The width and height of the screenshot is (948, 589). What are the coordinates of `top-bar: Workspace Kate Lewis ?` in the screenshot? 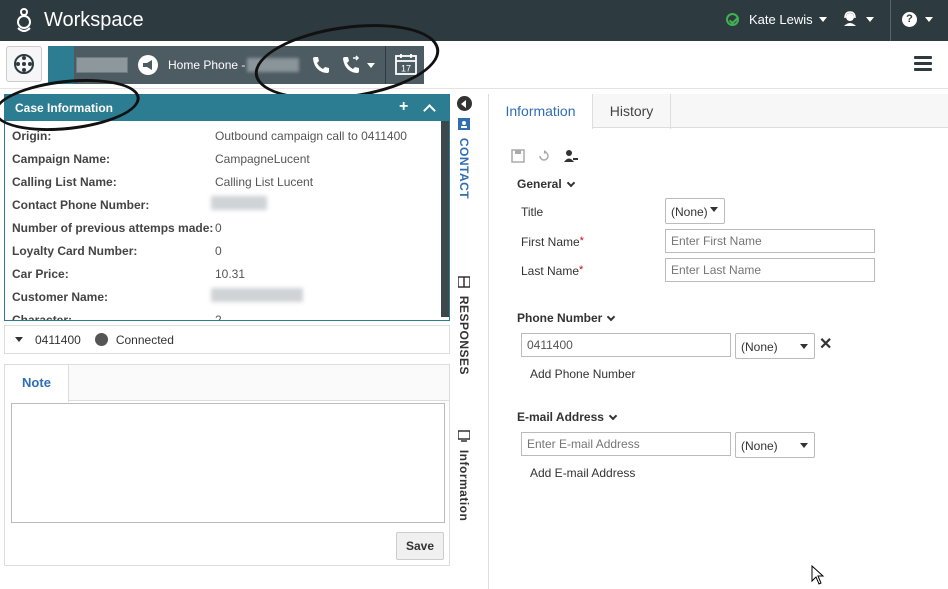 It's located at (474, 20).